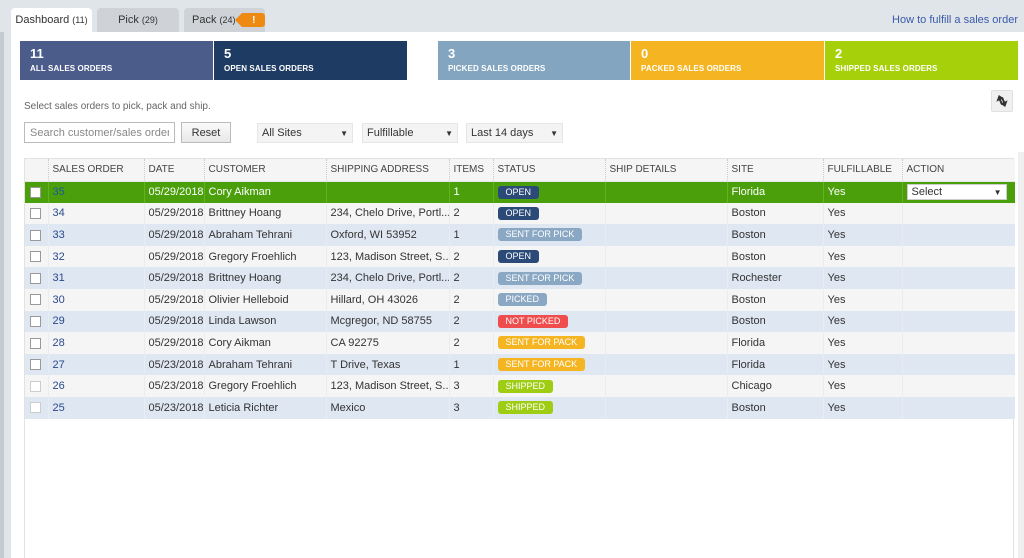 Image resolution: width=1024 pixels, height=558 pixels. What do you see at coordinates (665, 170) in the screenshot?
I see `column-header: SHIP DETAILS` at bounding box center [665, 170].